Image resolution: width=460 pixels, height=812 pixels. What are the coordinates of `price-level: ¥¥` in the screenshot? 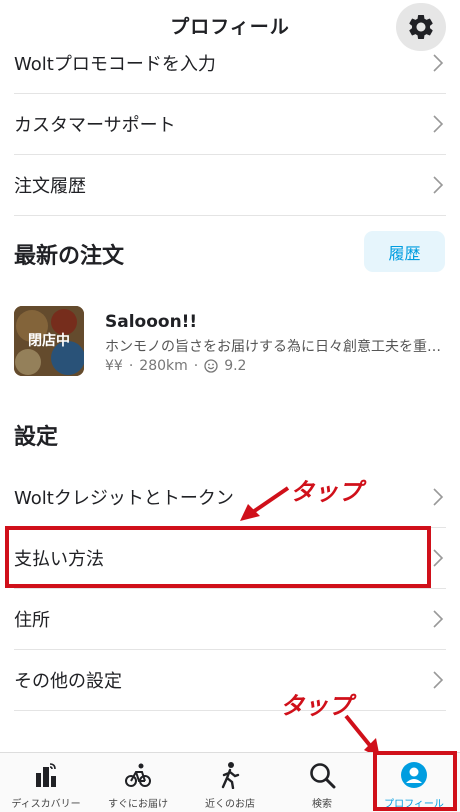 It's located at (114, 366).